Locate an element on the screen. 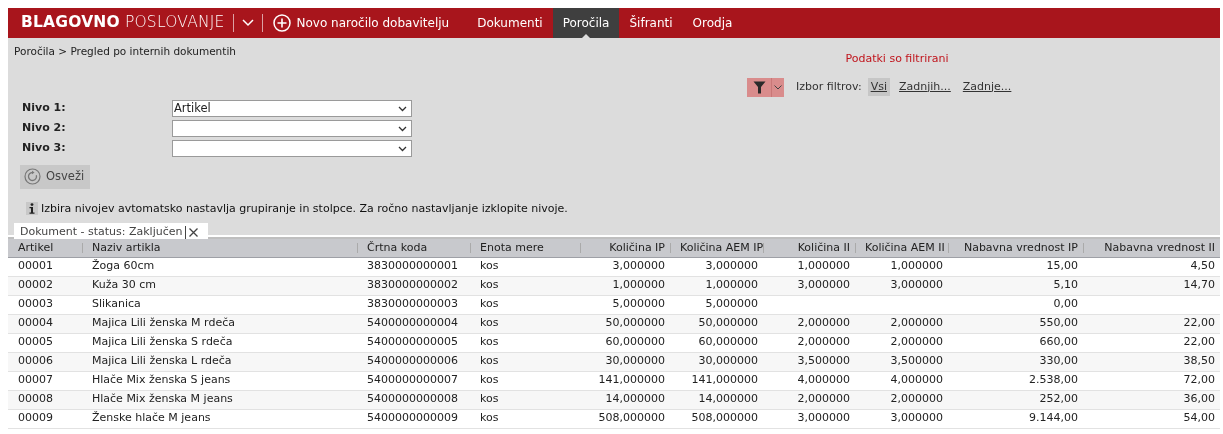  app-title: BLAGOVNO POSLOVANJE is located at coordinates (122, 23).